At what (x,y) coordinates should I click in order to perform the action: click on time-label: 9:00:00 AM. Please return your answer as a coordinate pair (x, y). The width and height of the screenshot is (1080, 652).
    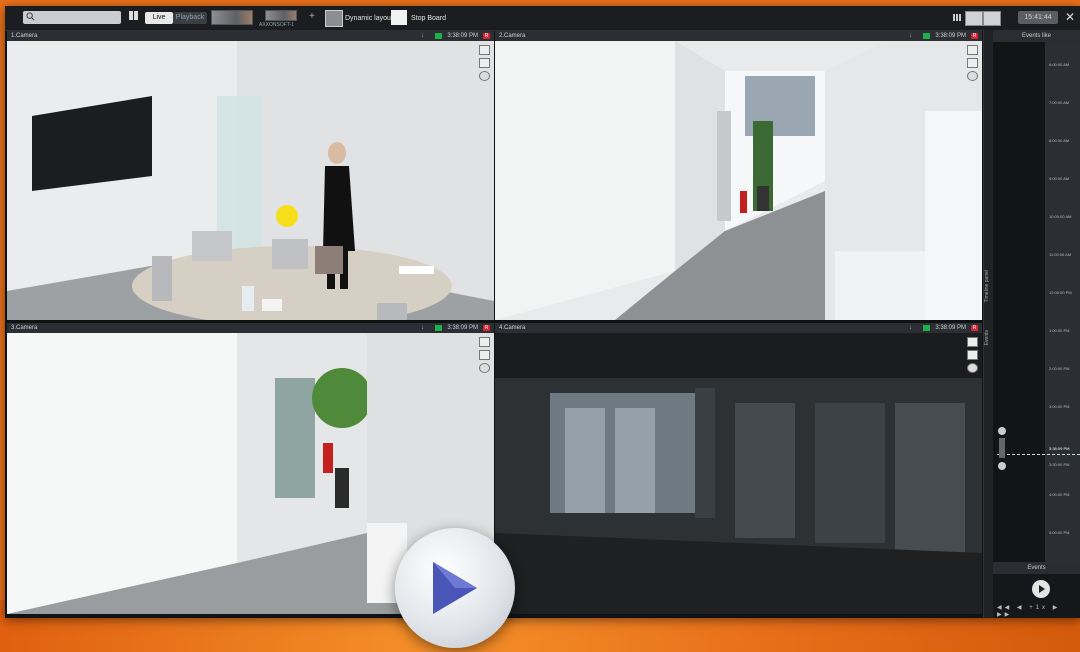
    Looking at the image, I should click on (1059, 178).